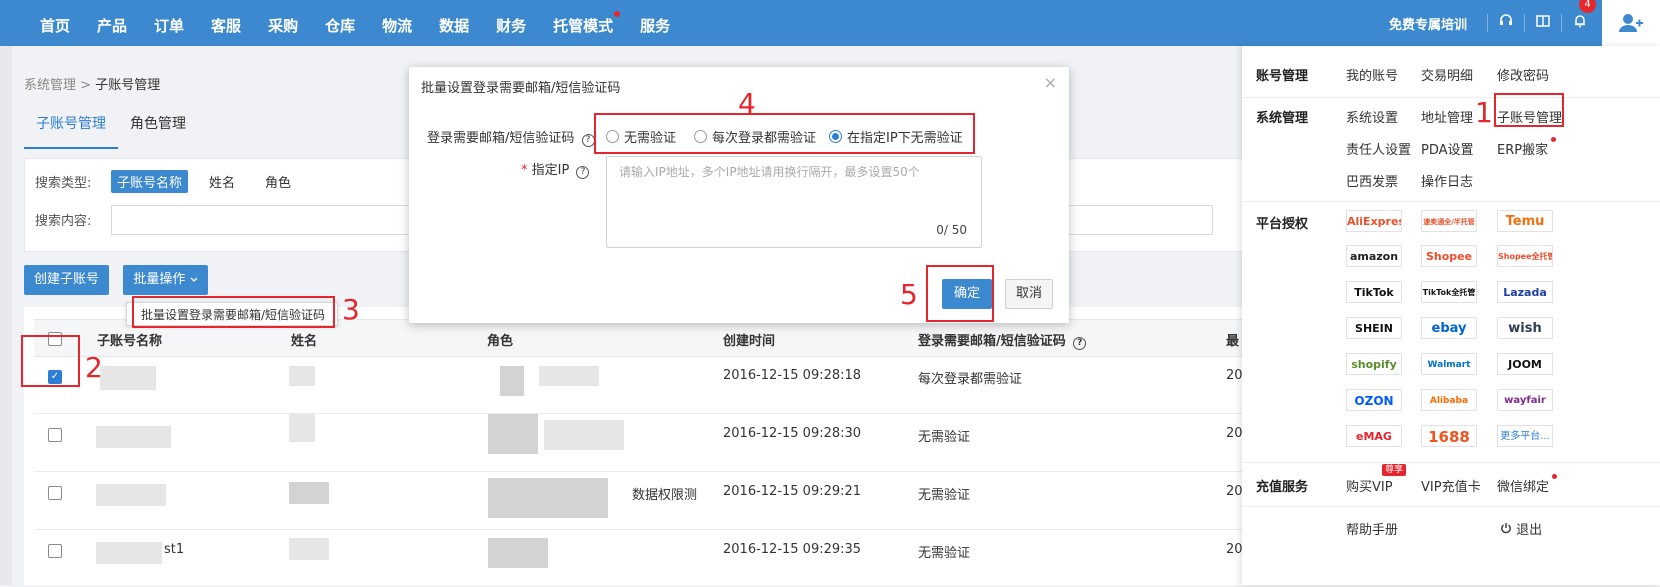 The width and height of the screenshot is (1660, 587). What do you see at coordinates (1449, 400) in the screenshot?
I see `alibaba-logo: Alibaba` at bounding box center [1449, 400].